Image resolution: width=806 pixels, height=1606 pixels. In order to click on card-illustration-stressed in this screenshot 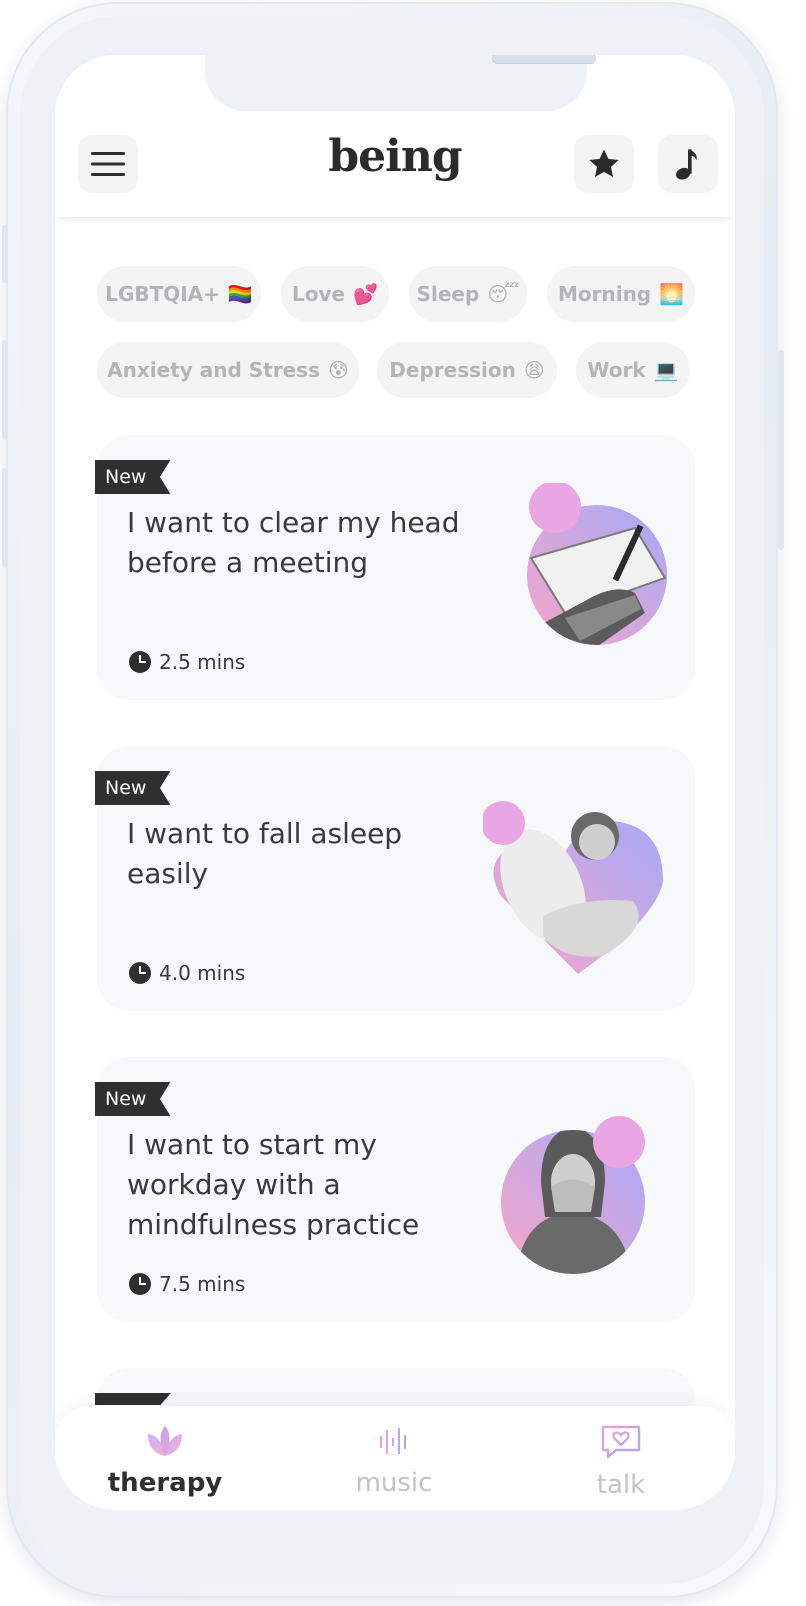, I will do `click(573, 1195)`.